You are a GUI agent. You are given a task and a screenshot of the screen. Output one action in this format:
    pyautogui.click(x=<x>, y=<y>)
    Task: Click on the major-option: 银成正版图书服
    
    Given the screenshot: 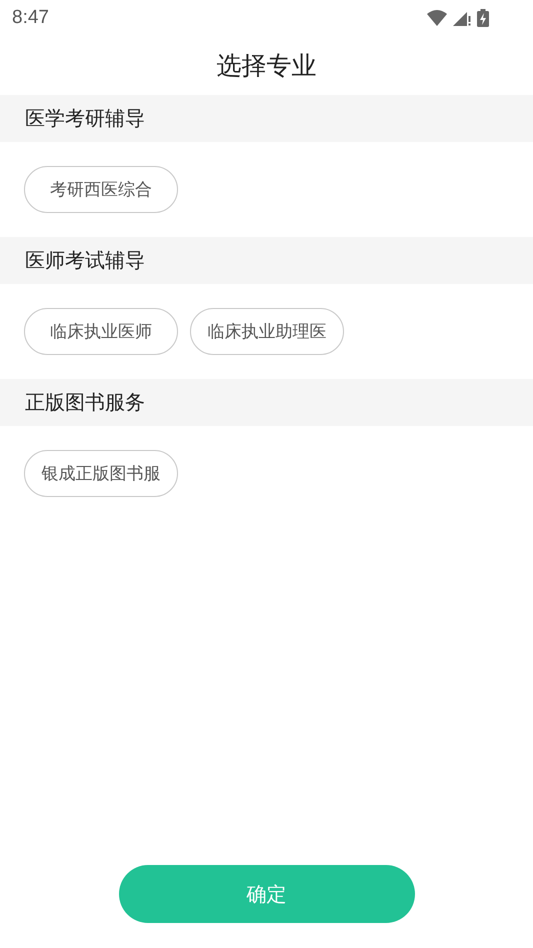 What is the action you would take?
    pyautogui.click(x=101, y=473)
    